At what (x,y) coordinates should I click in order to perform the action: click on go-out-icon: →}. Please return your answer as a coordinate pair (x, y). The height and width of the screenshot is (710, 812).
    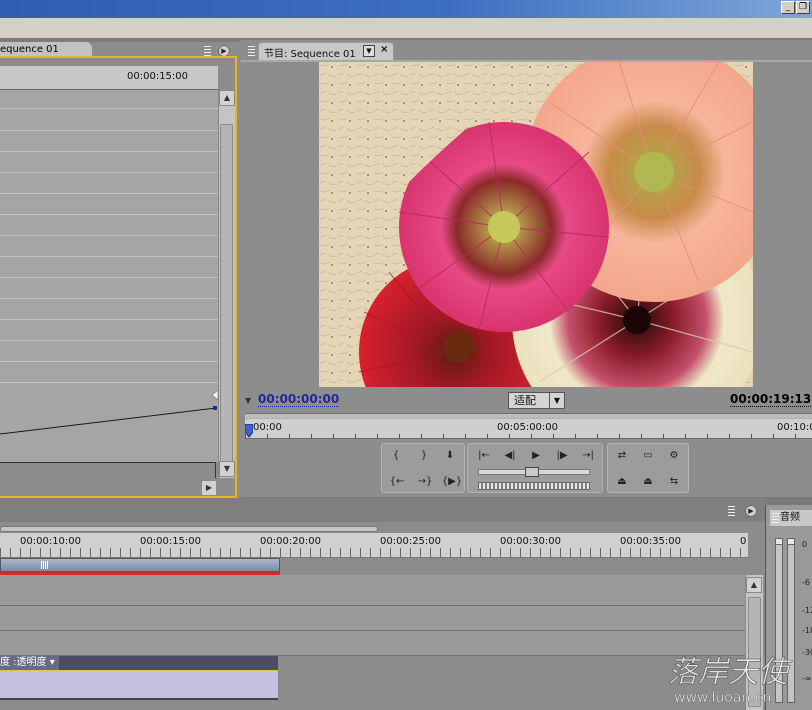
    Looking at the image, I should click on (425, 482).